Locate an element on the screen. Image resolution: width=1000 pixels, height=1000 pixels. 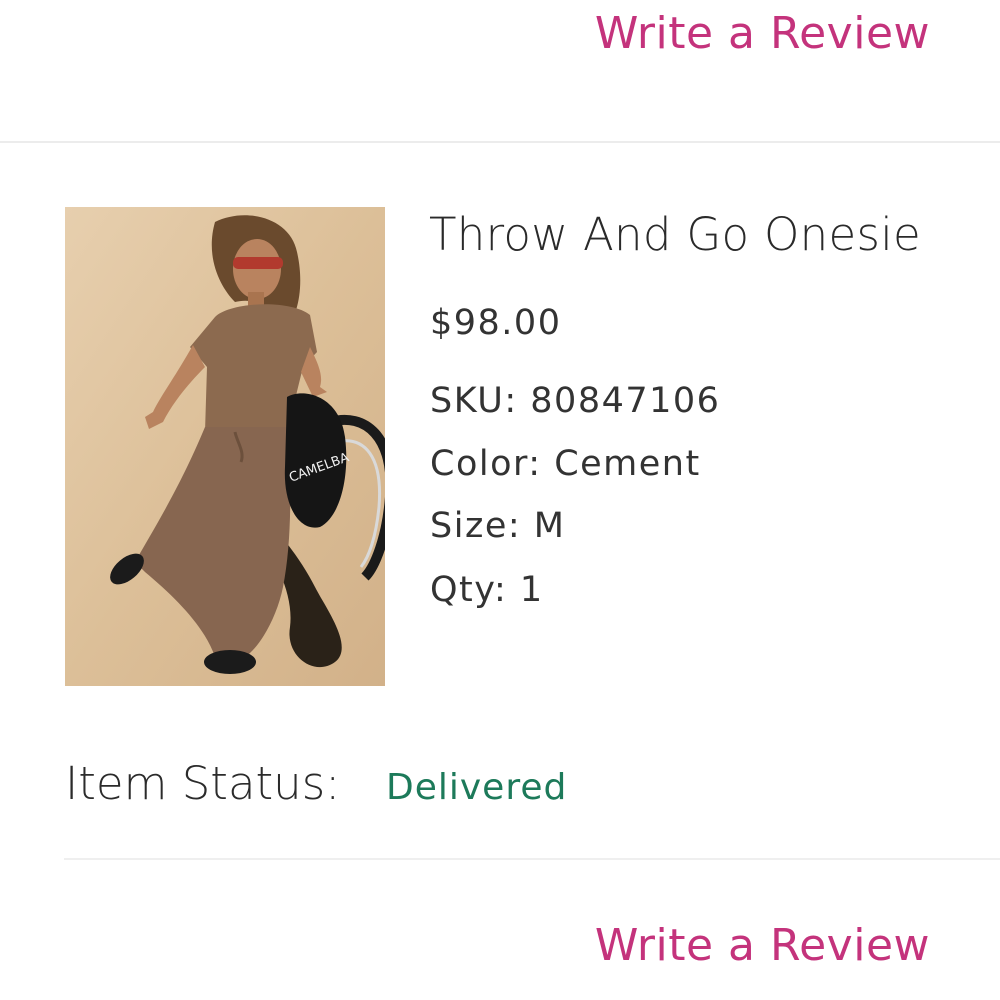
sku-value: 80847106 is located at coordinates (625, 401).